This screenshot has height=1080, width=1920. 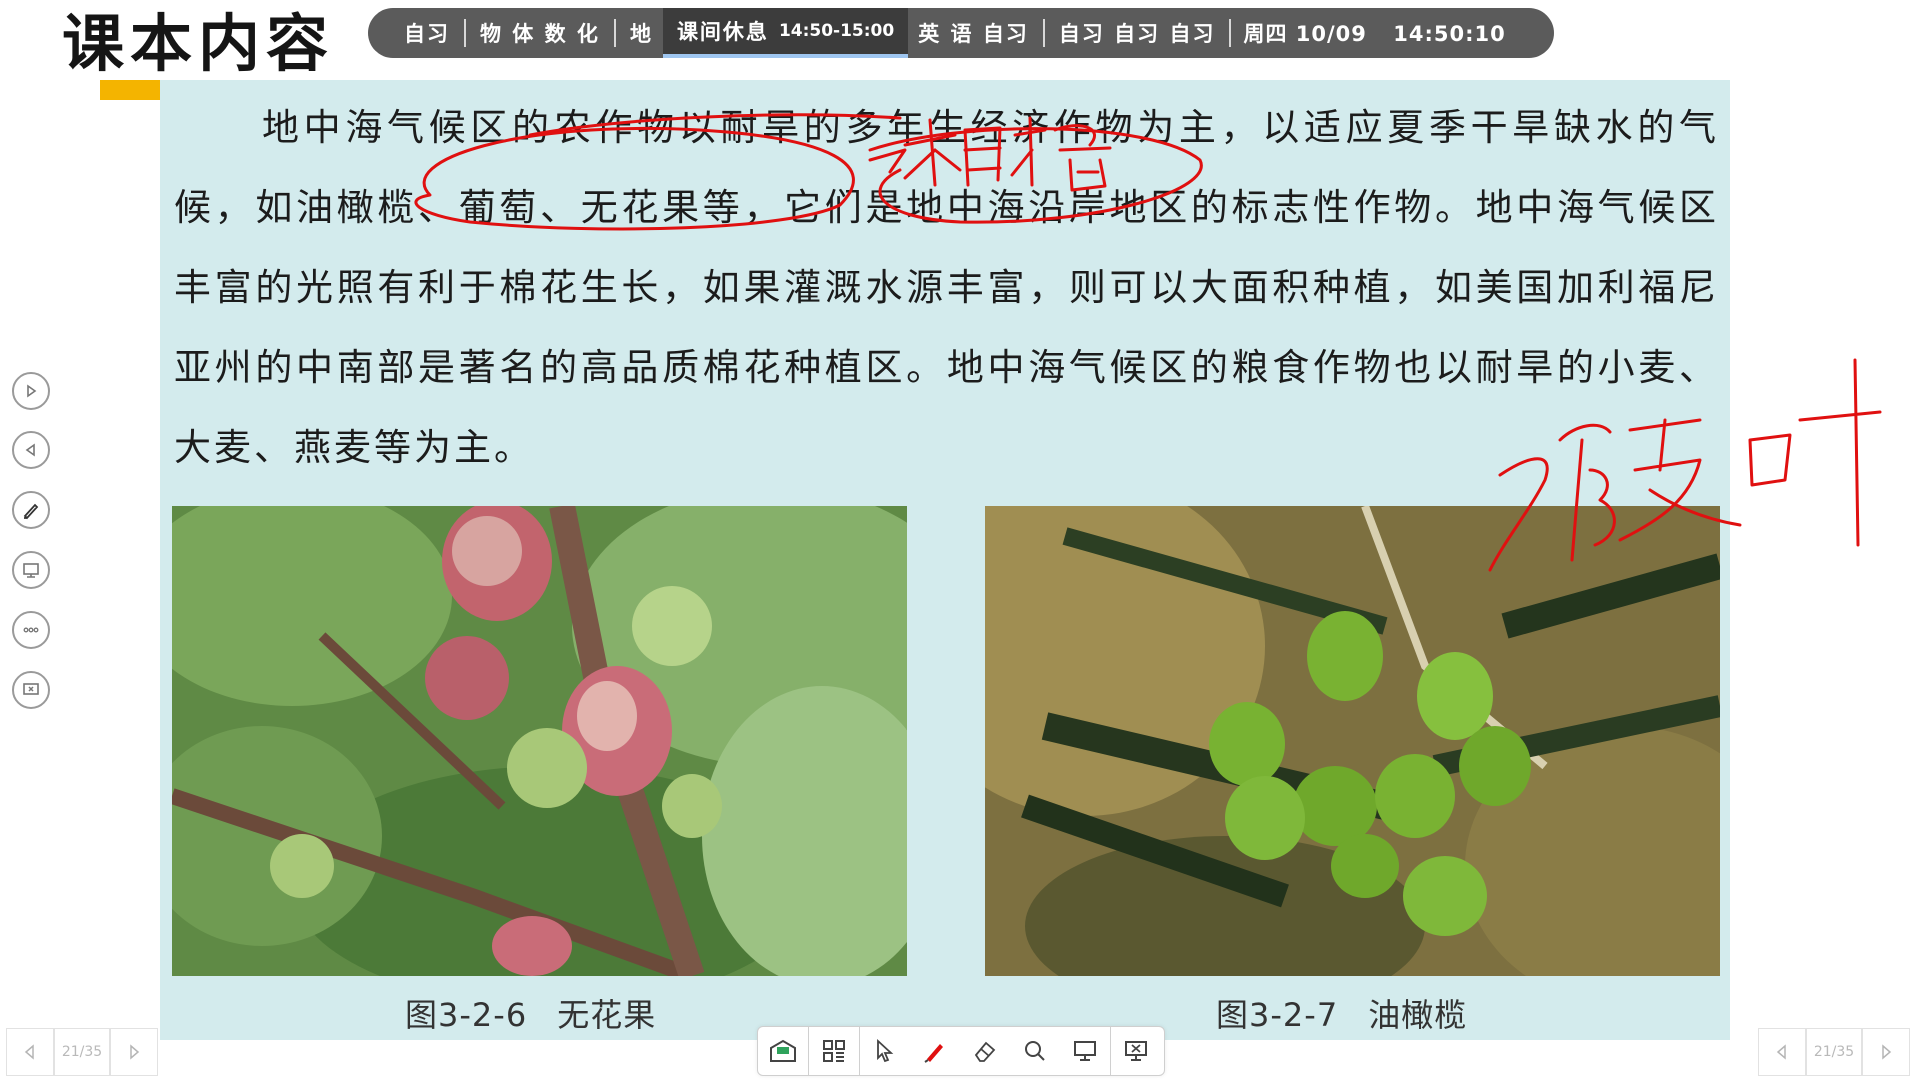 I want to click on close-screen-icon, so click(x=1136, y=1051).